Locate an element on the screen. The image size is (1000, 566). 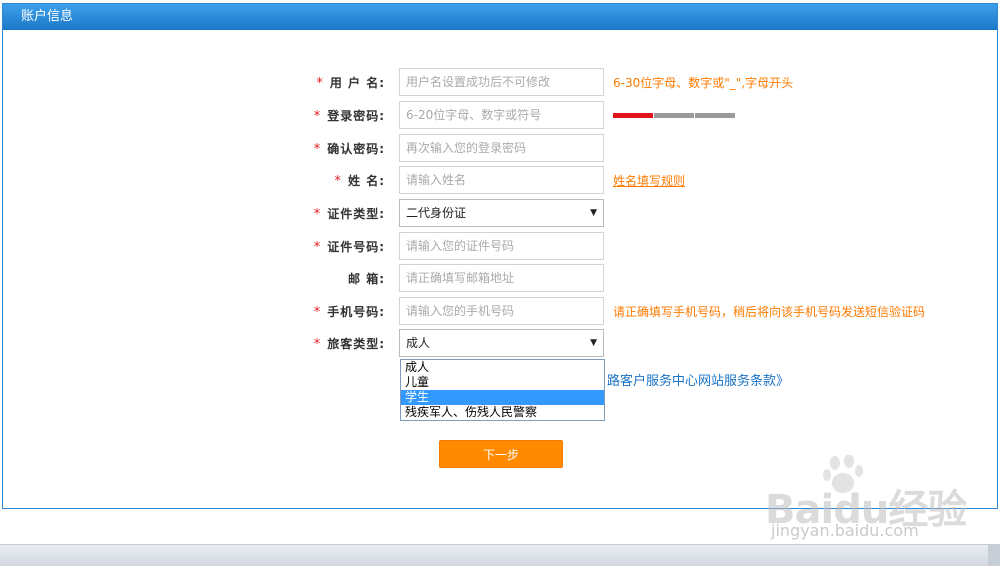
passenger-type-dropdown: 成人 儿童 学生 残疾军人、伤残人民警察 is located at coordinates (502, 390).